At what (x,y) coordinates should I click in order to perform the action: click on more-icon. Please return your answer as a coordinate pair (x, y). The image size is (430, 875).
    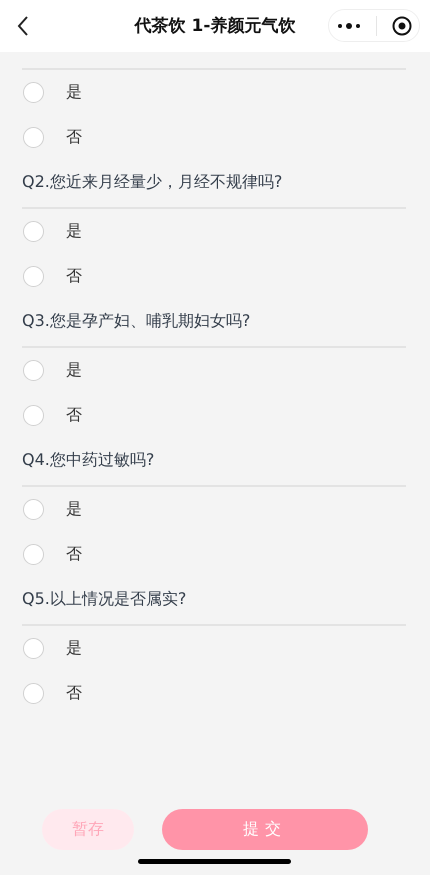
    Looking at the image, I should click on (348, 26).